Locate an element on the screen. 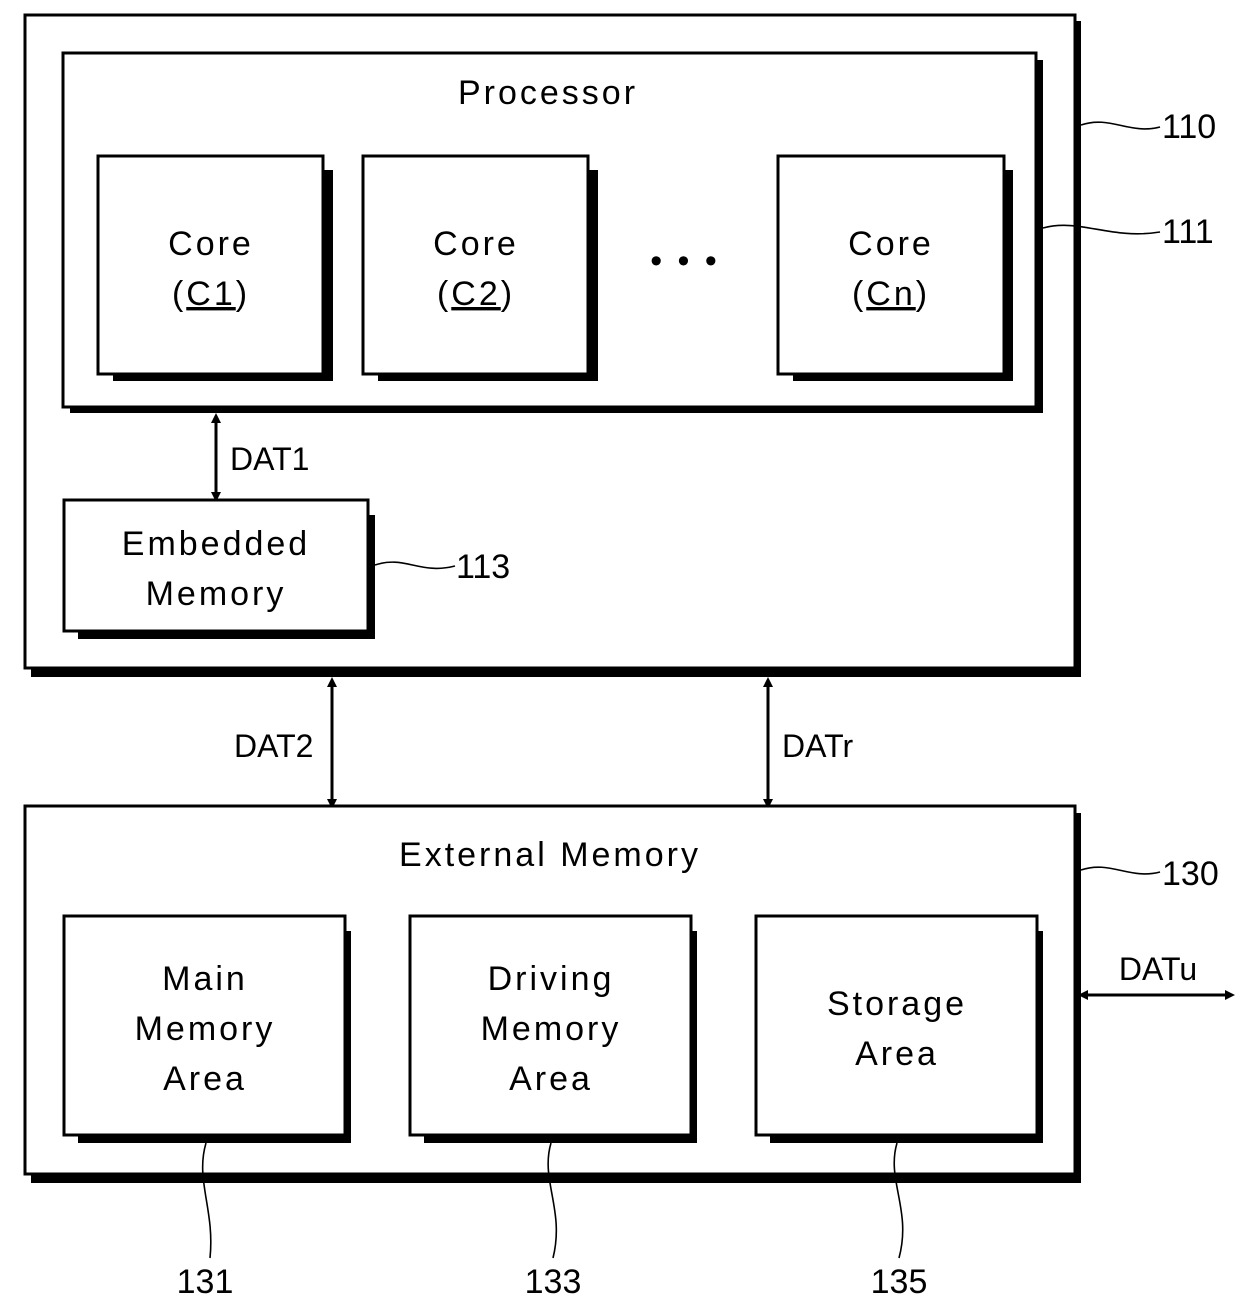  storage-area: Storage Area is located at coordinates (898, 1028).